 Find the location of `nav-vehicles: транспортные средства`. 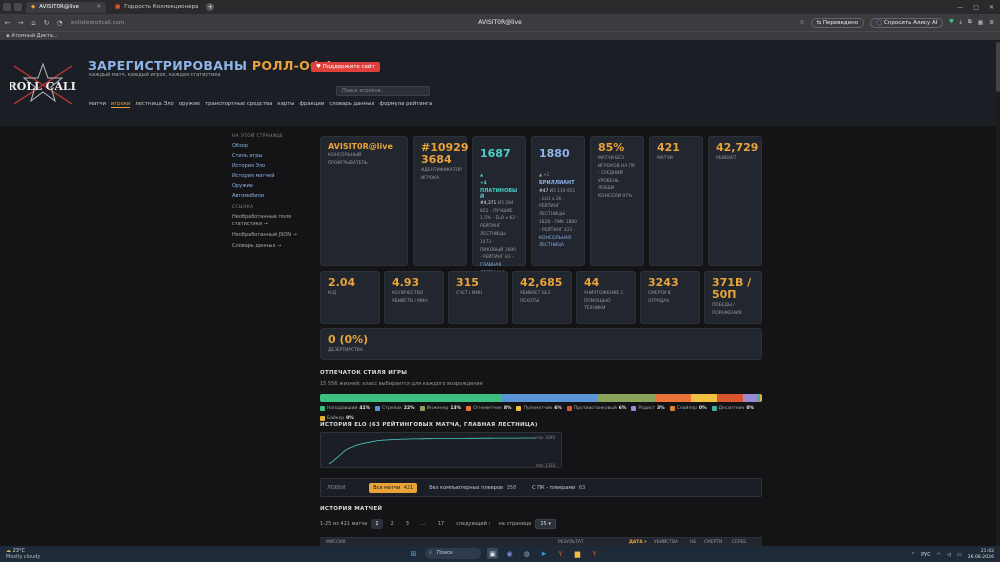

nav-vehicles: транспортные средства is located at coordinates (238, 104).